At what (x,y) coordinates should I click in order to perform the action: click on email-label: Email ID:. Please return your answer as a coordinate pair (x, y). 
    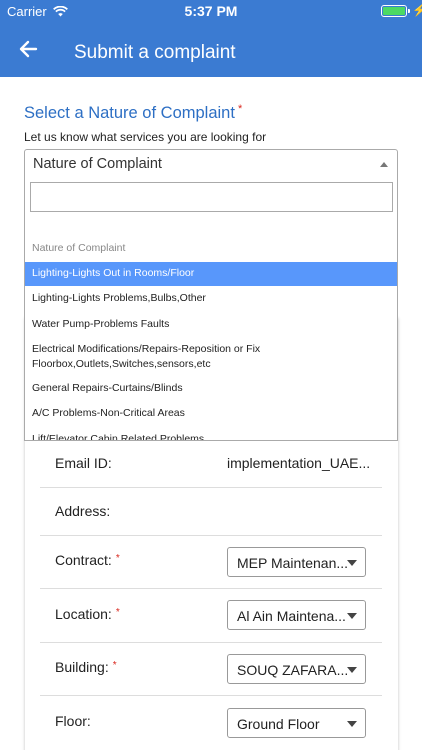
    Looking at the image, I should click on (83, 463).